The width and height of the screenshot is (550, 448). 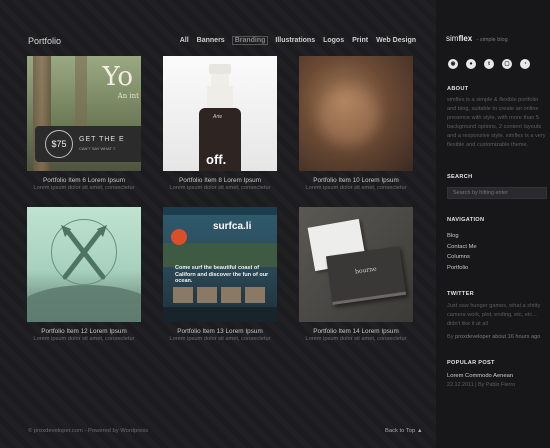 What do you see at coordinates (451, 337) in the screenshot?
I see `tweet-by: By` at bounding box center [451, 337].